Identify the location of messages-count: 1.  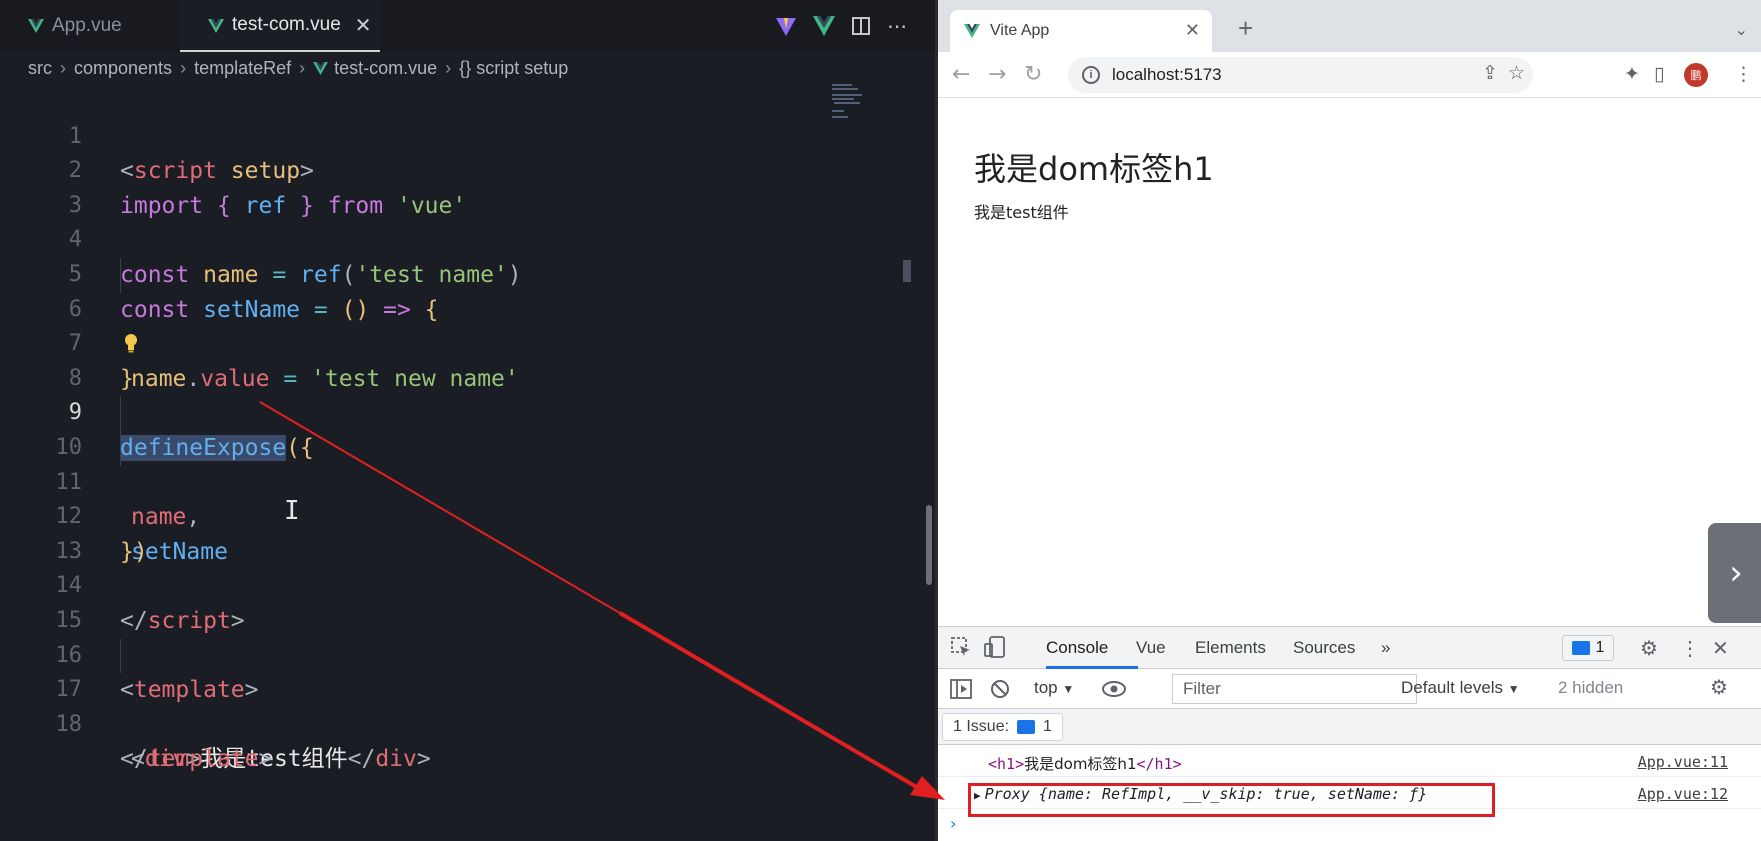
(1600, 647).